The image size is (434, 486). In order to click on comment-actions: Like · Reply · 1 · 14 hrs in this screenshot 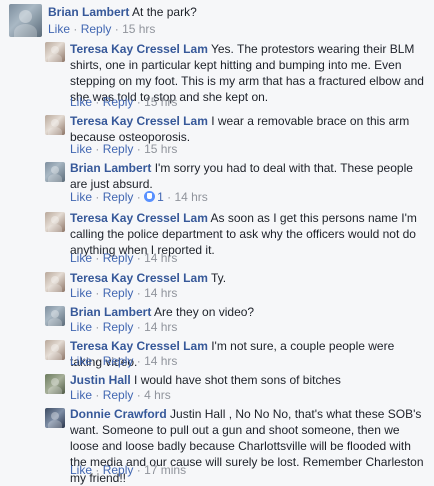, I will do `click(139, 197)`.